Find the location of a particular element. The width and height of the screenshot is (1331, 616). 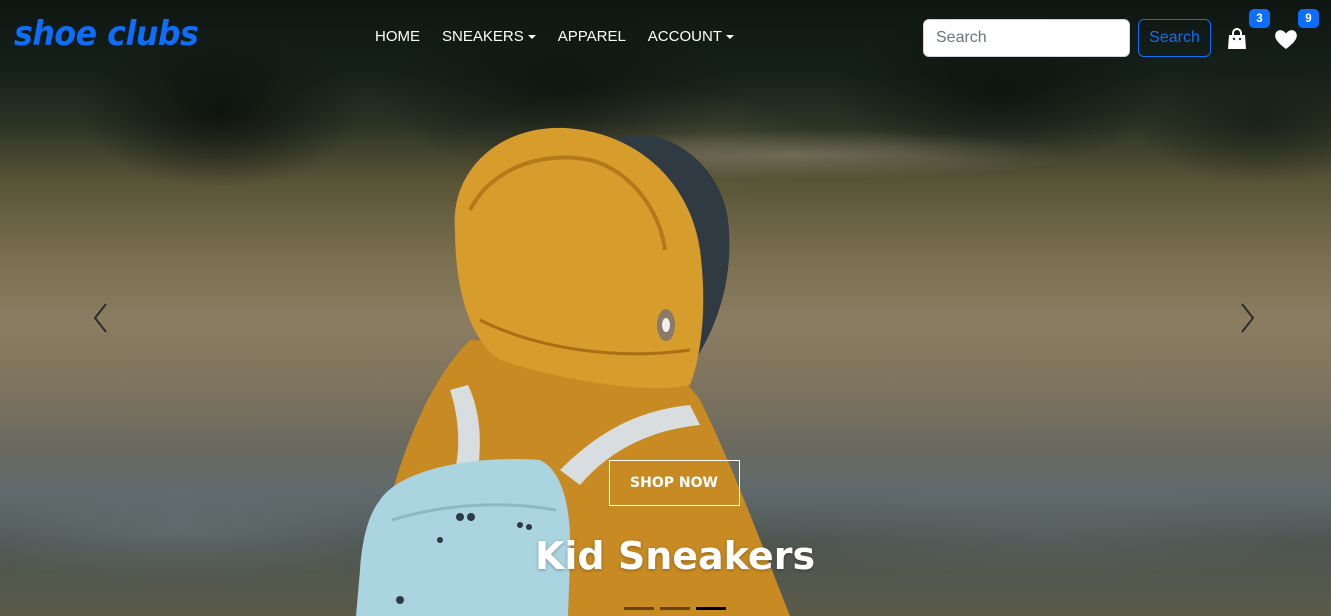

chevron-right-icon is located at coordinates (1248, 318).